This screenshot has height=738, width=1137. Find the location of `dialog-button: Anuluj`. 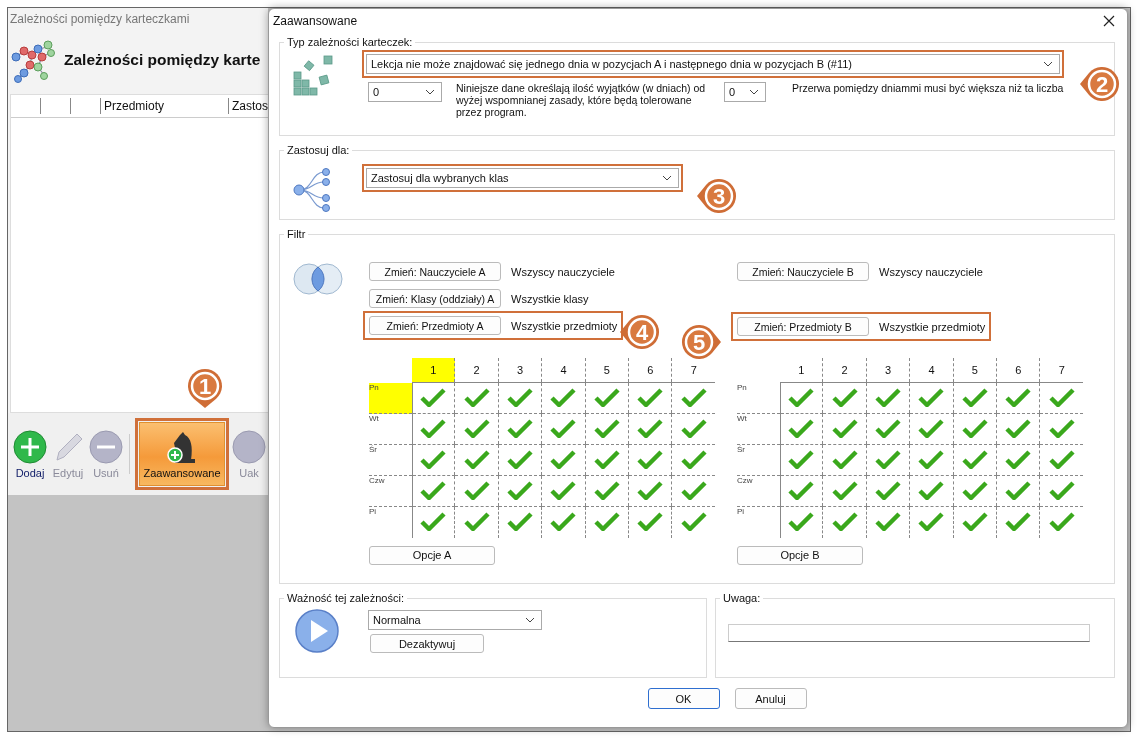

dialog-button: Anuluj is located at coordinates (770, 698).